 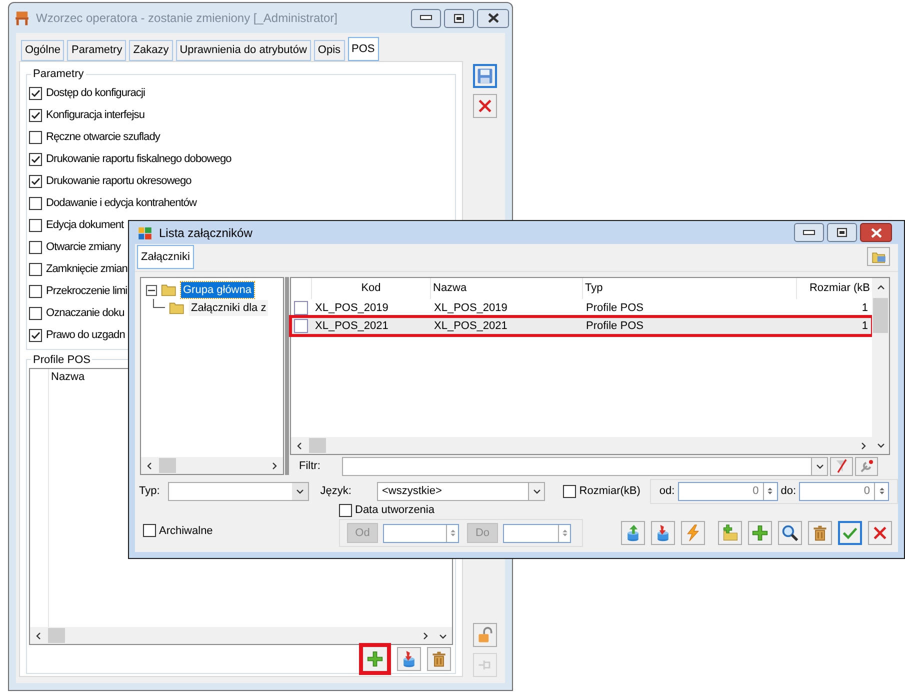 What do you see at coordinates (336, 491) in the screenshot?
I see `field-label: Język:` at bounding box center [336, 491].